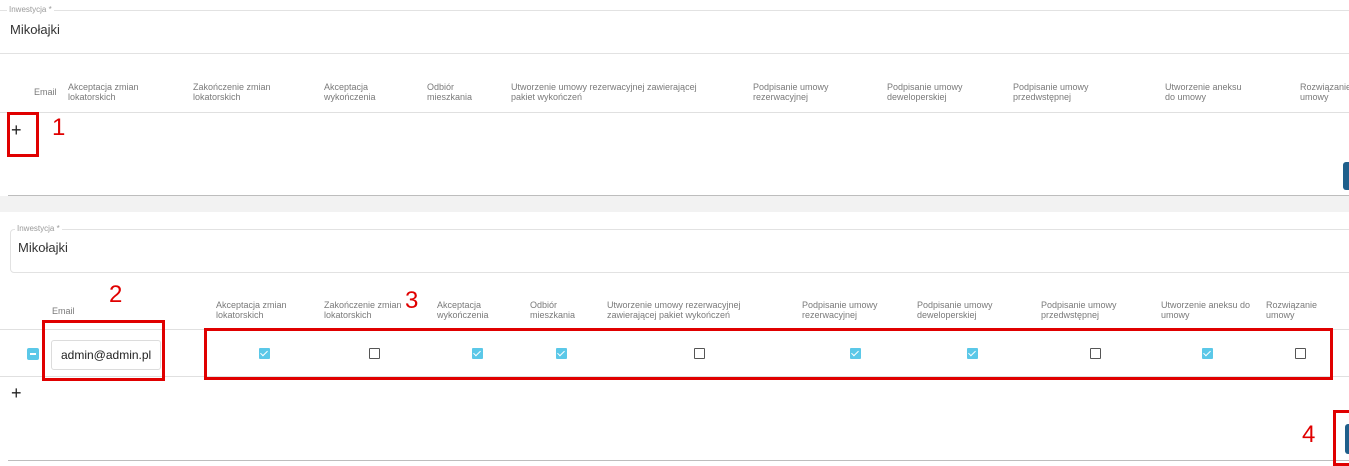  I want to click on annotation-box-checkboxes, so click(768, 354).